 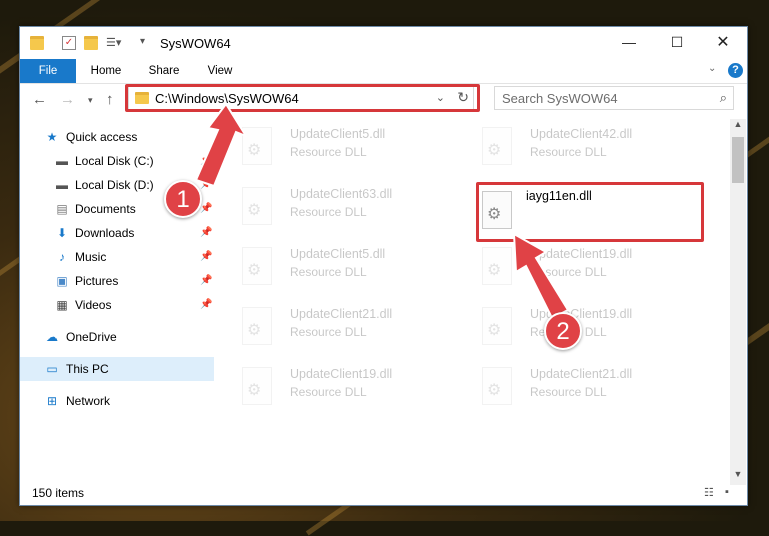 I want to click on cloud-icon: ☁, so click(x=52, y=337).